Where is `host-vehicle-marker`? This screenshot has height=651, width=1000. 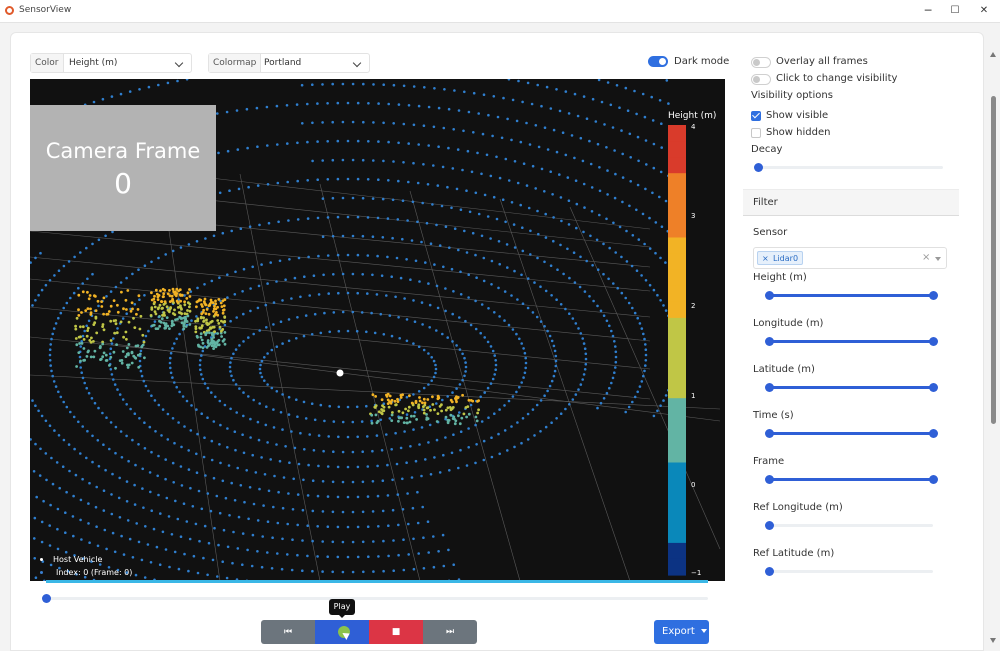 host-vehicle-marker is located at coordinates (340, 373).